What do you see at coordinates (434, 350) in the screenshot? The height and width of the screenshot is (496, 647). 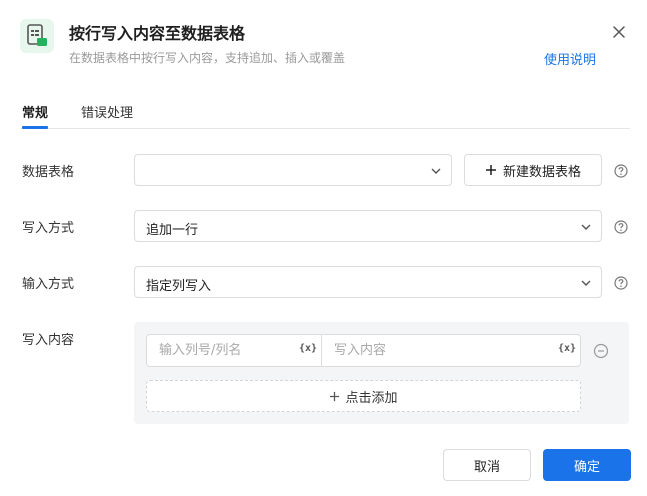 I see `write-value-input` at bounding box center [434, 350].